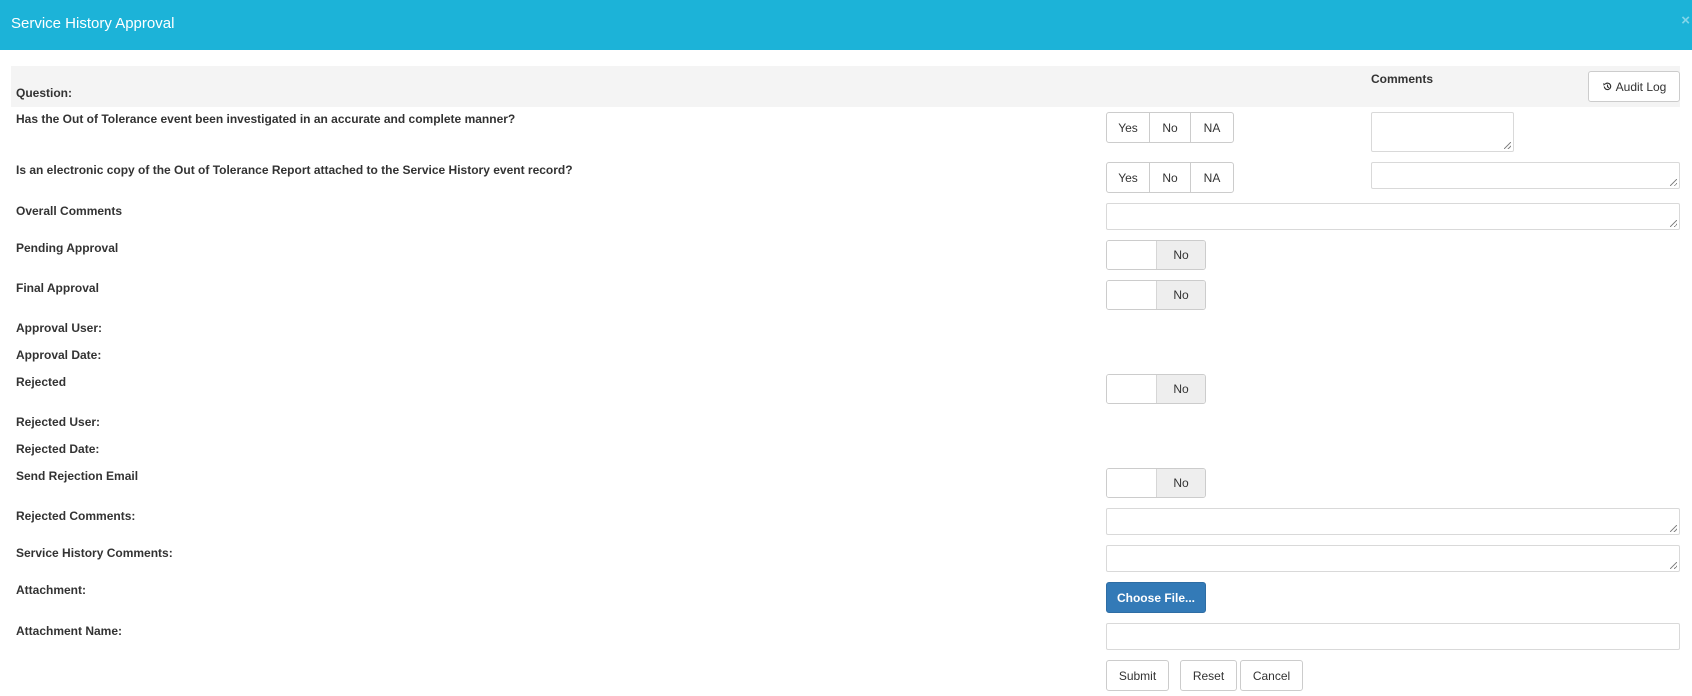  Describe the element at coordinates (1402, 79) in the screenshot. I see `comments-column-header: Comments` at that location.